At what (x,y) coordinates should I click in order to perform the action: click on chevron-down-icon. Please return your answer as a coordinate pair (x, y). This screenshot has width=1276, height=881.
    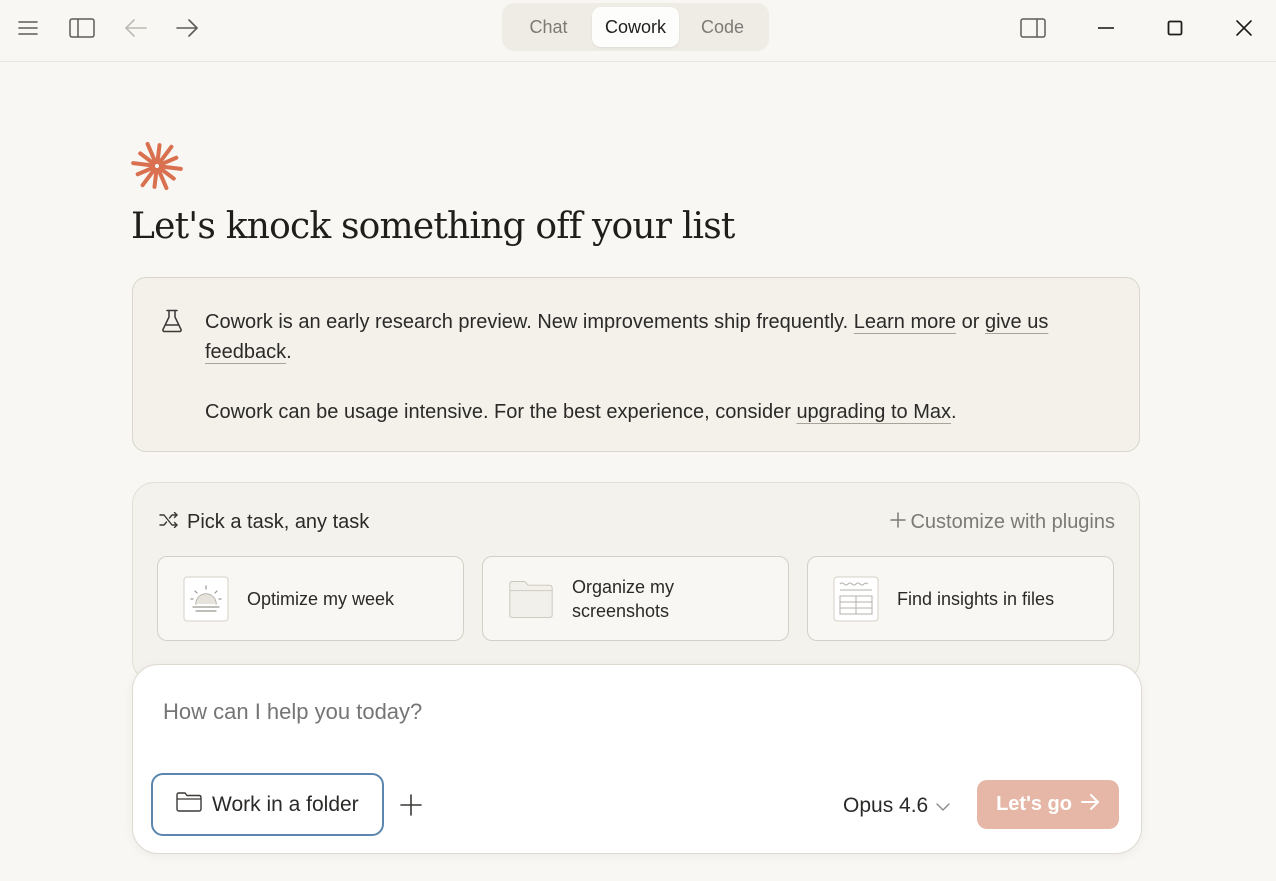
    Looking at the image, I should click on (943, 806).